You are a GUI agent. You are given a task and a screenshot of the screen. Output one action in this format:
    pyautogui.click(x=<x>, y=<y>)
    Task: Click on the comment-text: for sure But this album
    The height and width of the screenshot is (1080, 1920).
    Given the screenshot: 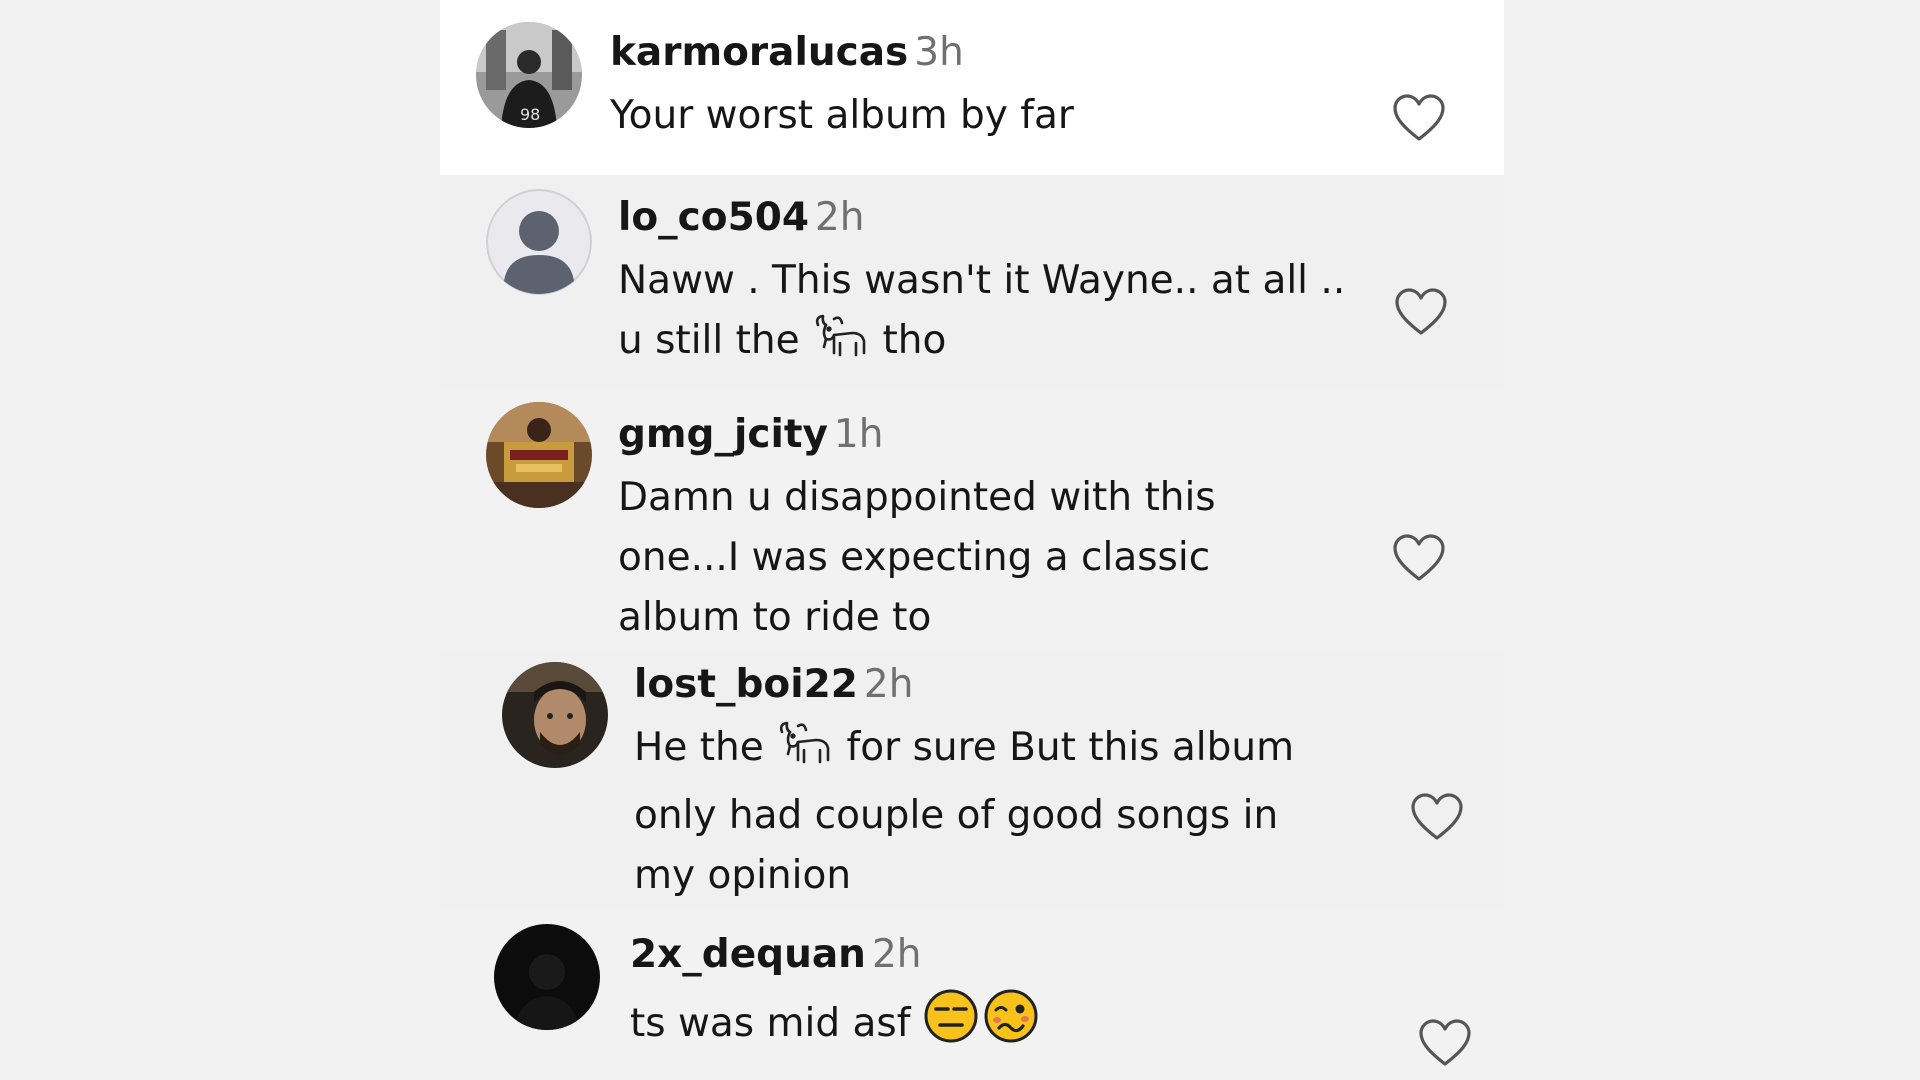 What is the action you would take?
    pyautogui.click(x=1070, y=747)
    